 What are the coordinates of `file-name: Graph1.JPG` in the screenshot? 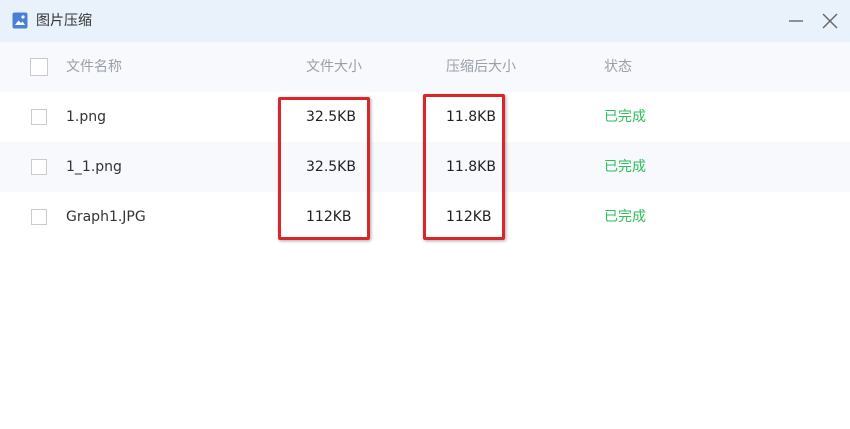 It's located at (106, 217).